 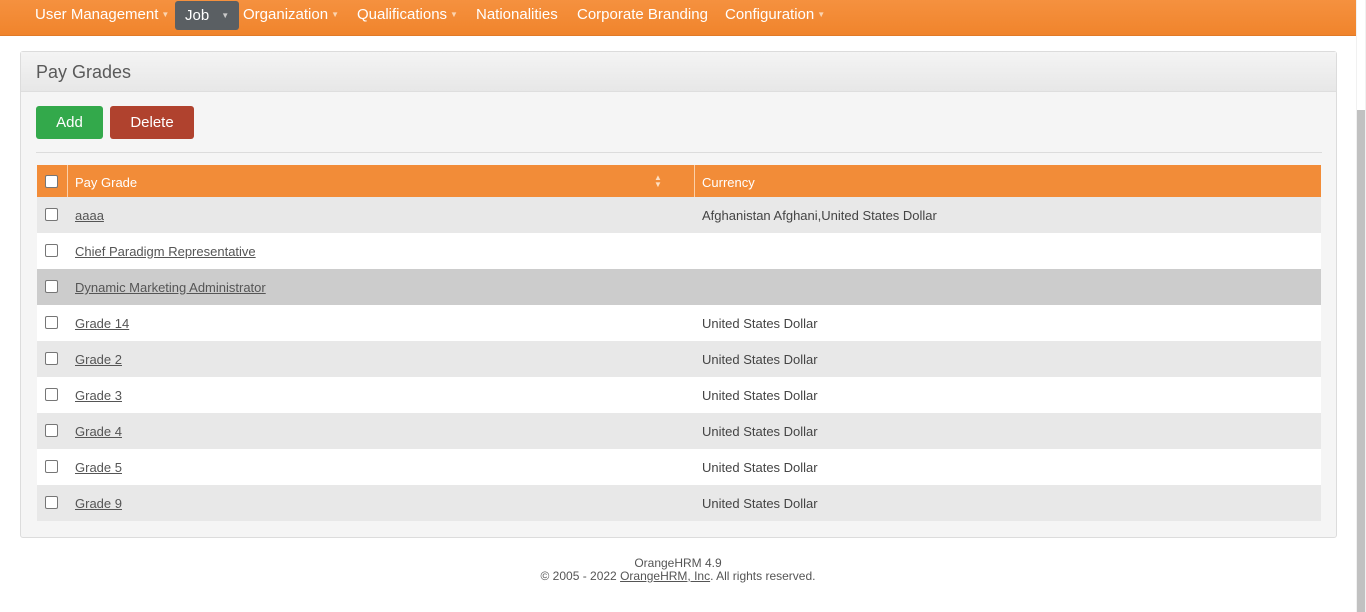 What do you see at coordinates (678, 72) in the screenshot?
I see `panel-header: Pay Grades` at bounding box center [678, 72].